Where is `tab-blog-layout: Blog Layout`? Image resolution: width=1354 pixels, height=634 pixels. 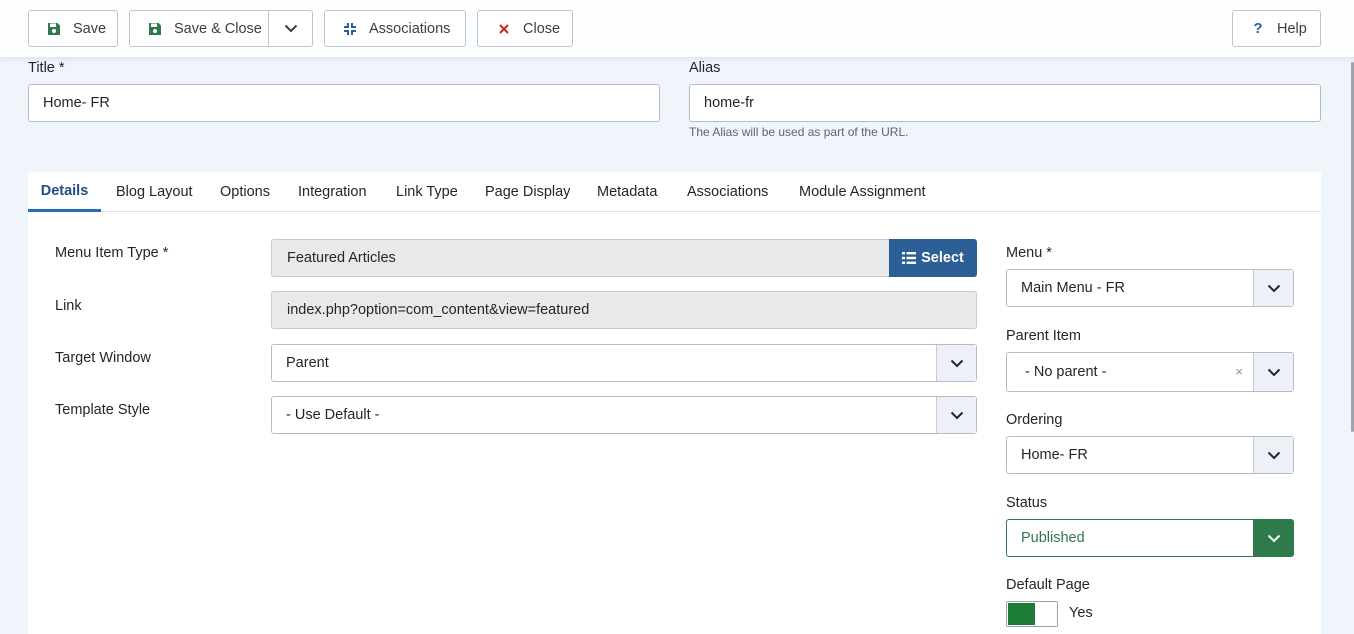 tab-blog-layout: Blog Layout is located at coordinates (154, 192).